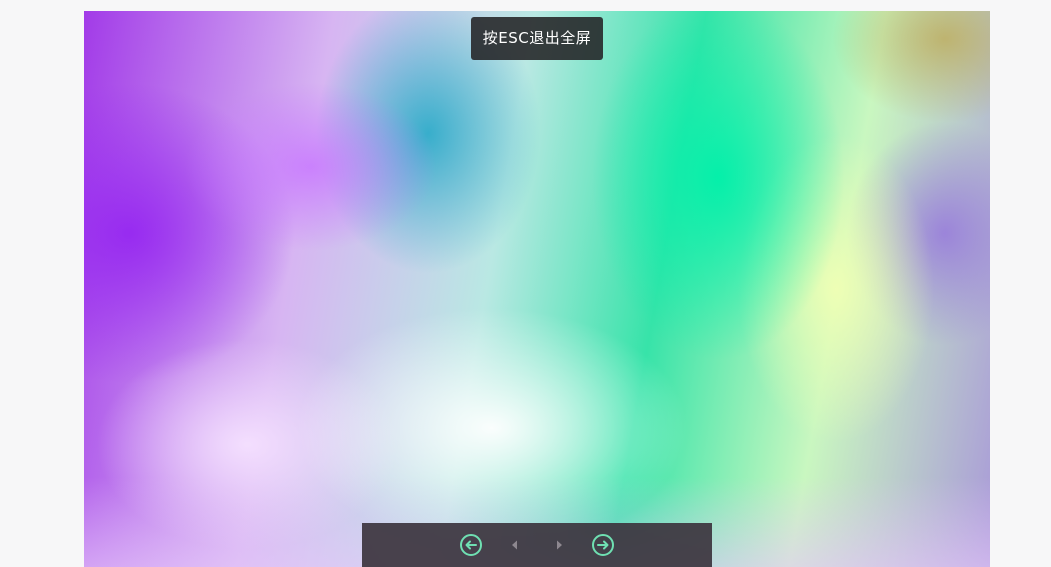 This screenshot has width=1051, height=567. What do you see at coordinates (537, 545) in the screenshot?
I see `slide-controls-bar` at bounding box center [537, 545].